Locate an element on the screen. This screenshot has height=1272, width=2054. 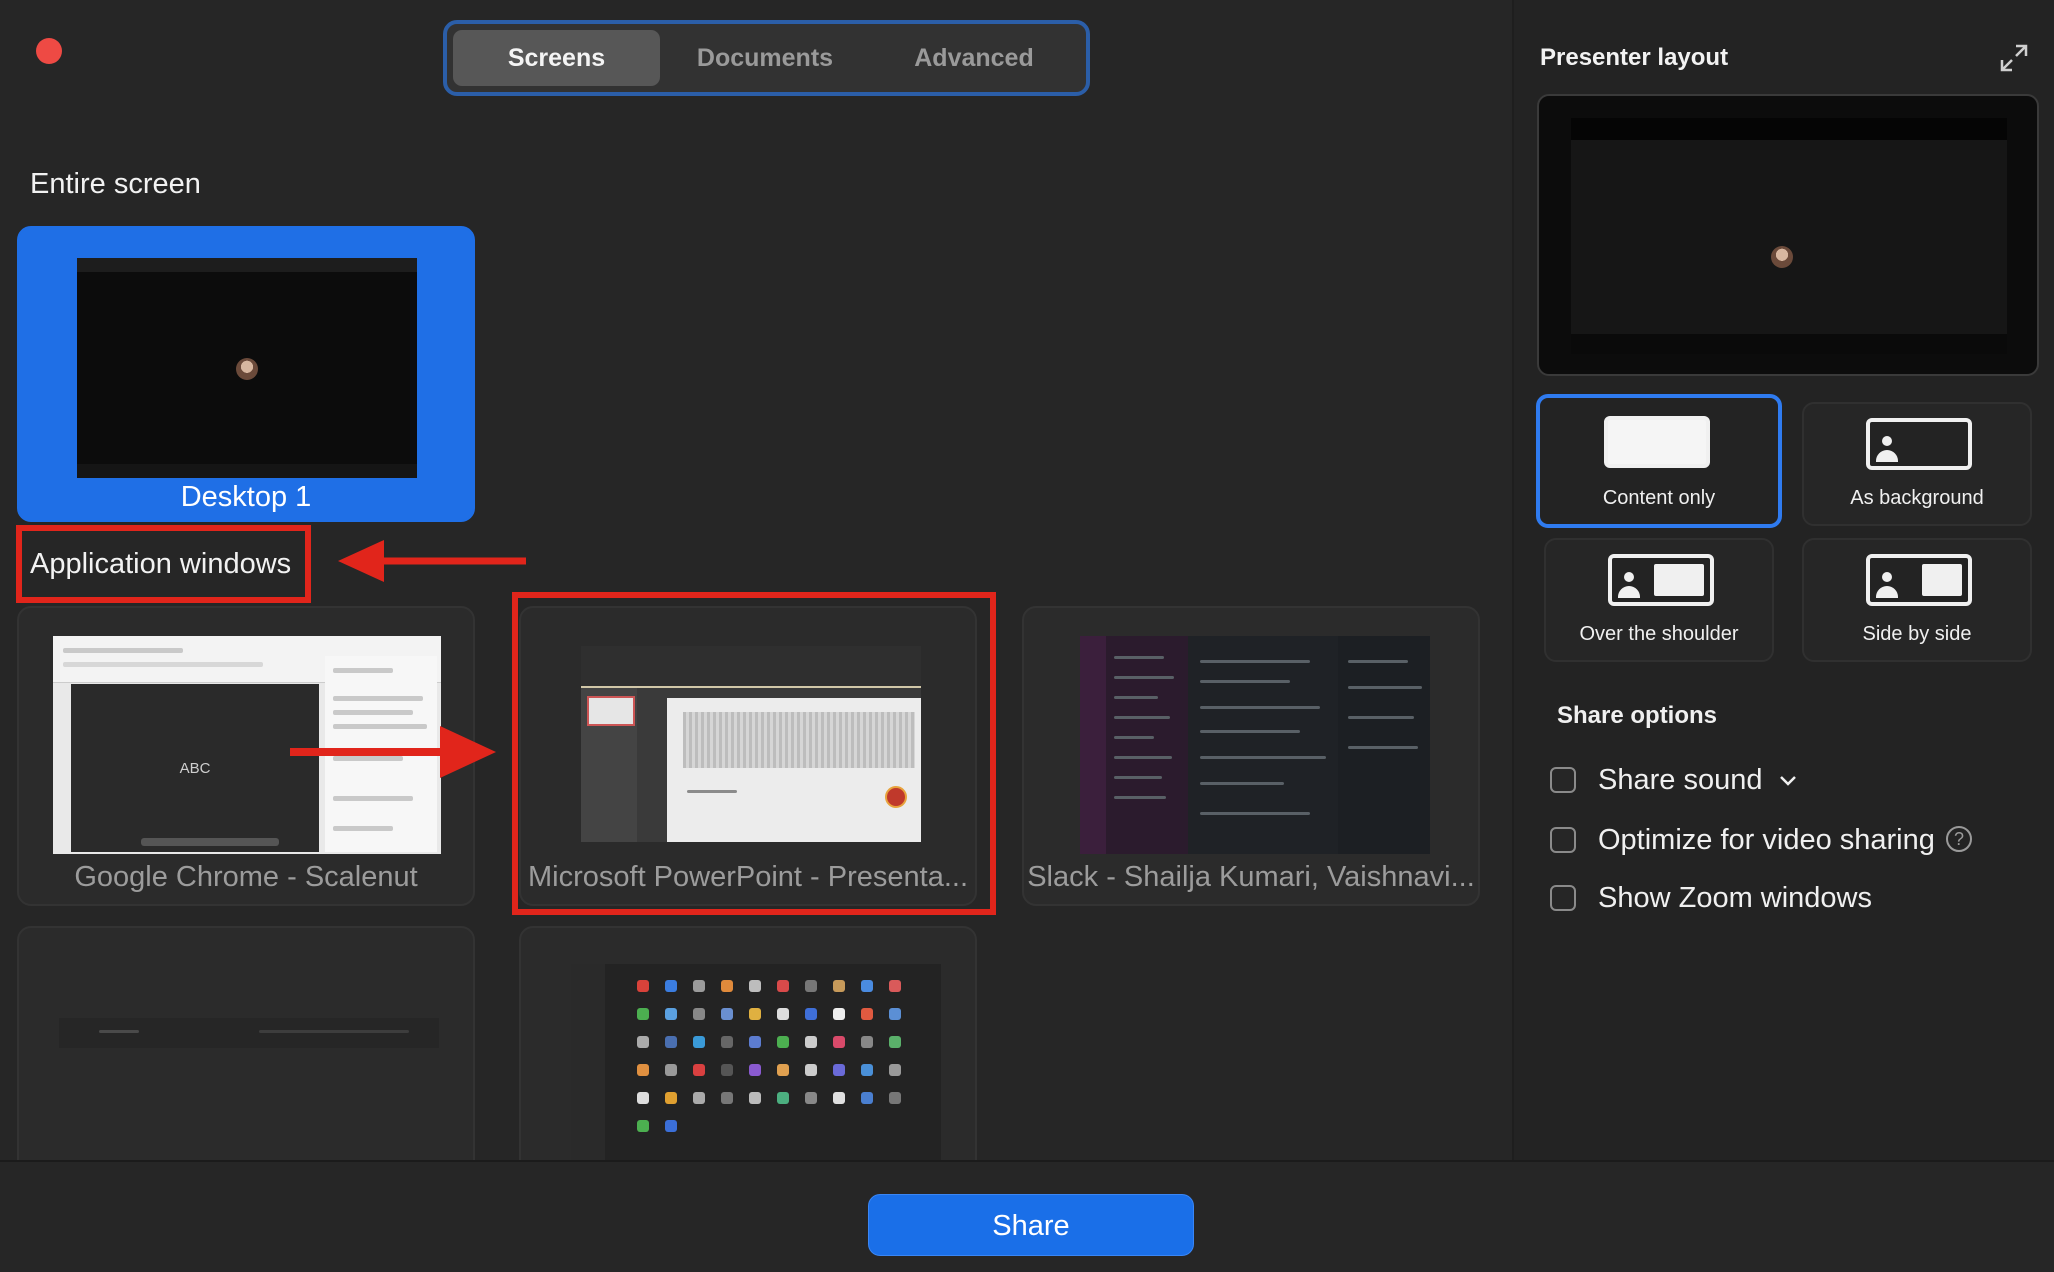
share-button: Share is located at coordinates (1031, 1225).